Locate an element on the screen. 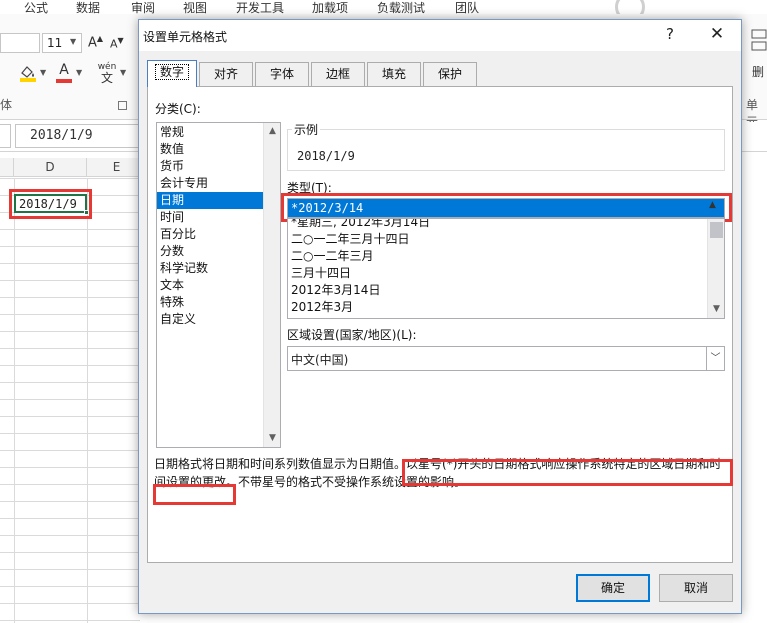  name-box is located at coordinates (5, 136).